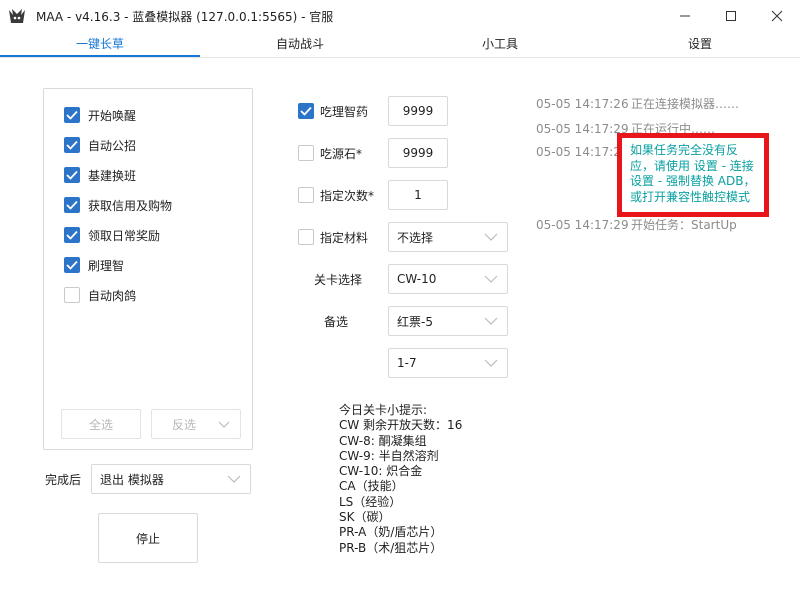 The image size is (800, 600). Describe the element at coordinates (582, 104) in the screenshot. I see `log-time: 05-05 14:17:26` at that location.